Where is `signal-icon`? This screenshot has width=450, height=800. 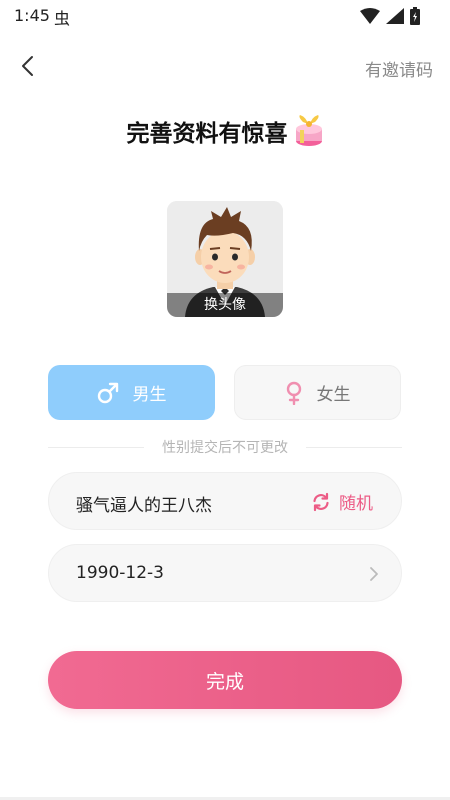
signal-icon is located at coordinates (395, 16).